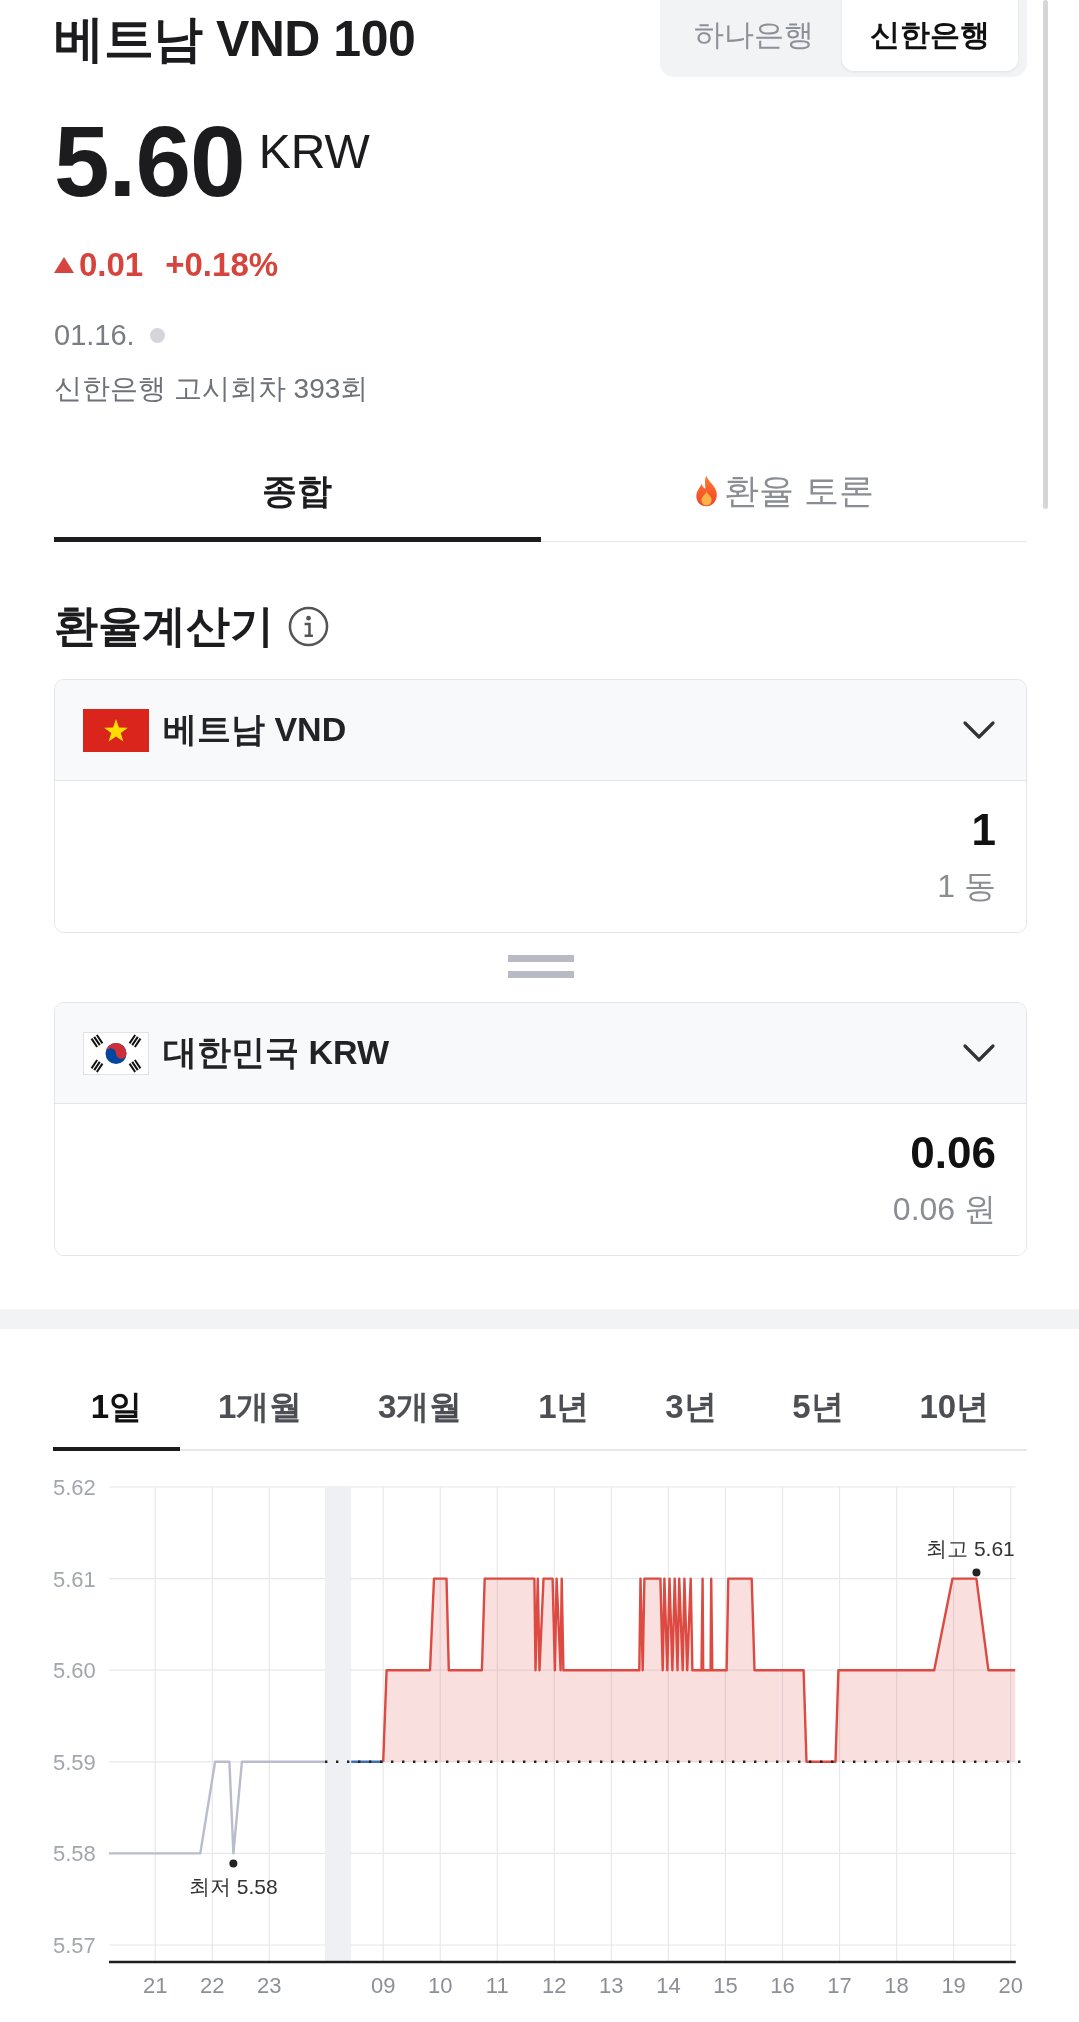 This screenshot has width=1079, height=2022. What do you see at coordinates (954, 1408) in the screenshot?
I see `period-tab: 10년` at bounding box center [954, 1408].